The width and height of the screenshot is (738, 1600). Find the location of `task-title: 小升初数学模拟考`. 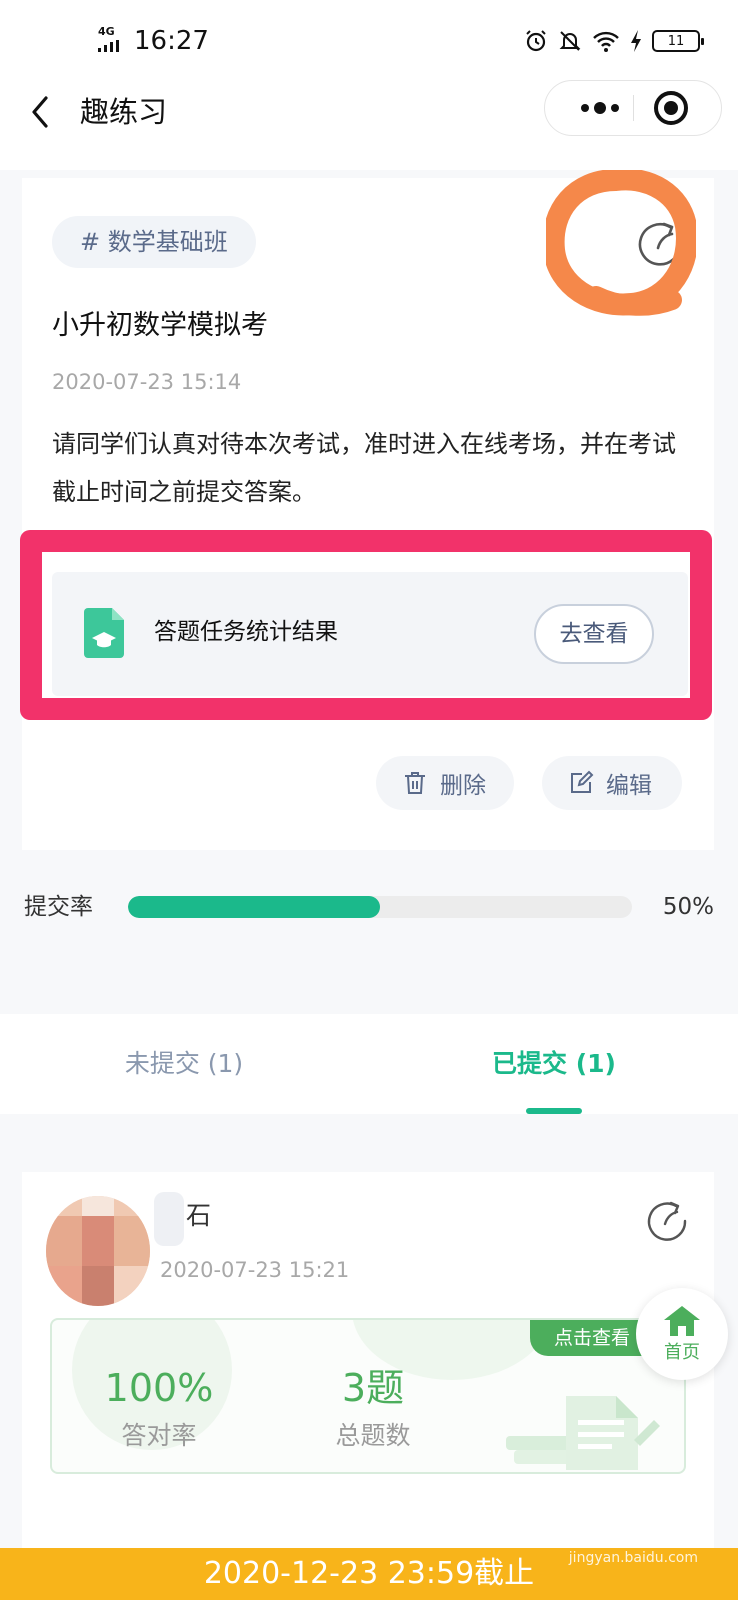

task-title: 小升初数学模拟考 is located at coordinates (160, 325).